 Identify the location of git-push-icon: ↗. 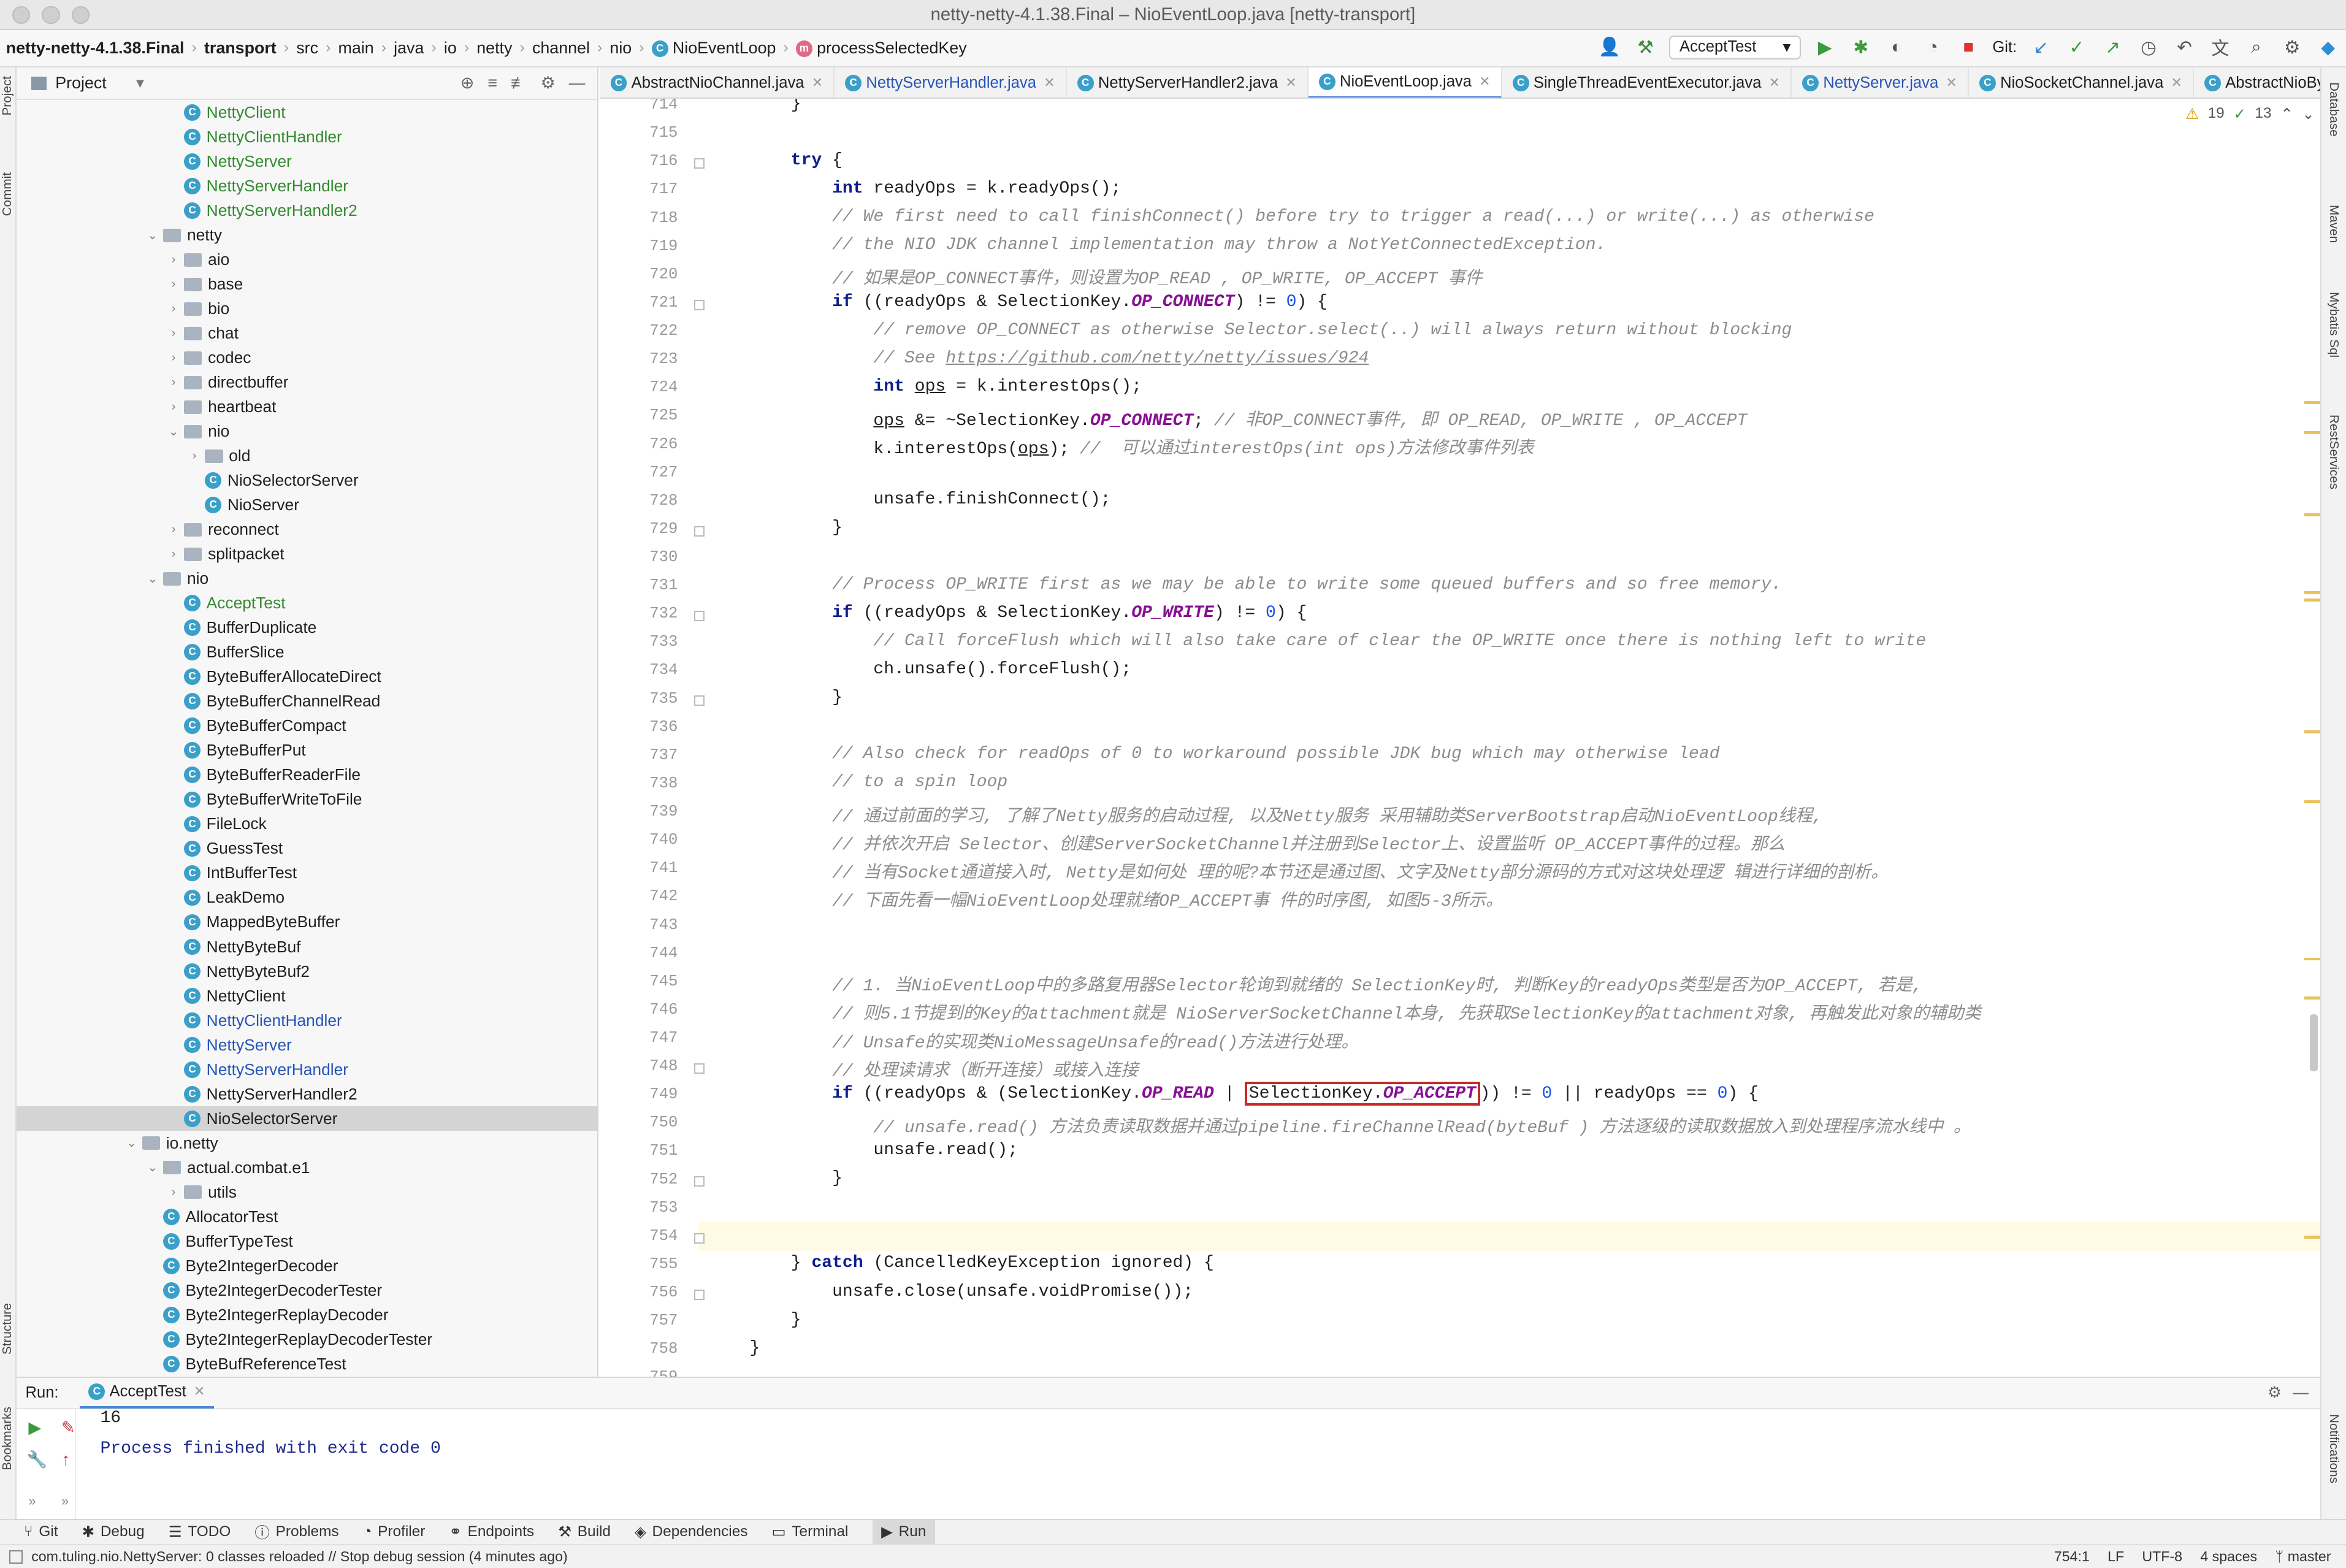
(2113, 47).